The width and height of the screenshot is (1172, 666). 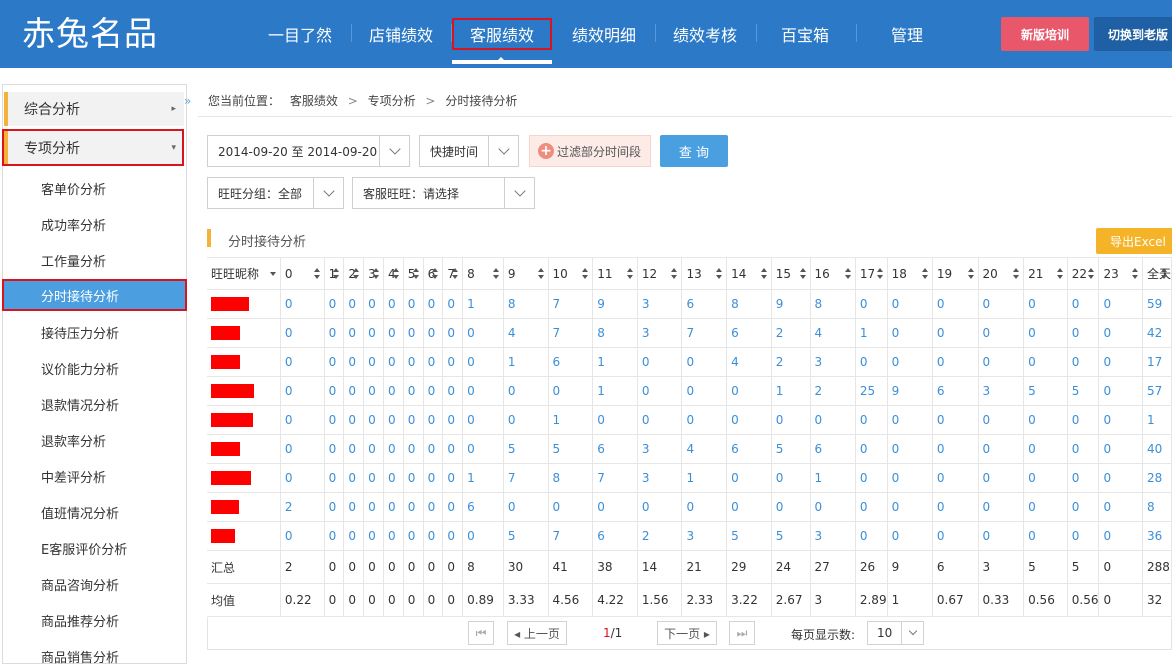 I want to click on wangwang-group-select: 旺旺分组：全部, so click(x=275, y=193).